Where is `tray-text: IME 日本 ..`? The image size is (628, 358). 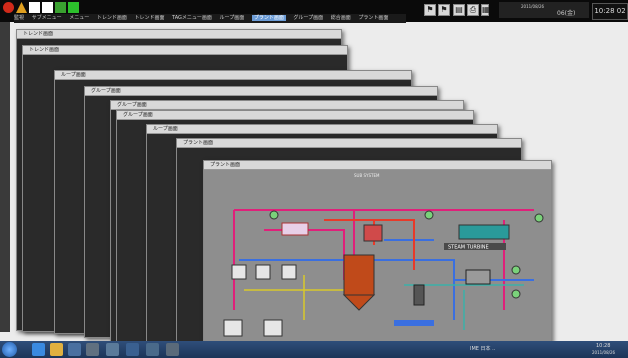 tray-text: IME 日本 .. is located at coordinates (482, 348).